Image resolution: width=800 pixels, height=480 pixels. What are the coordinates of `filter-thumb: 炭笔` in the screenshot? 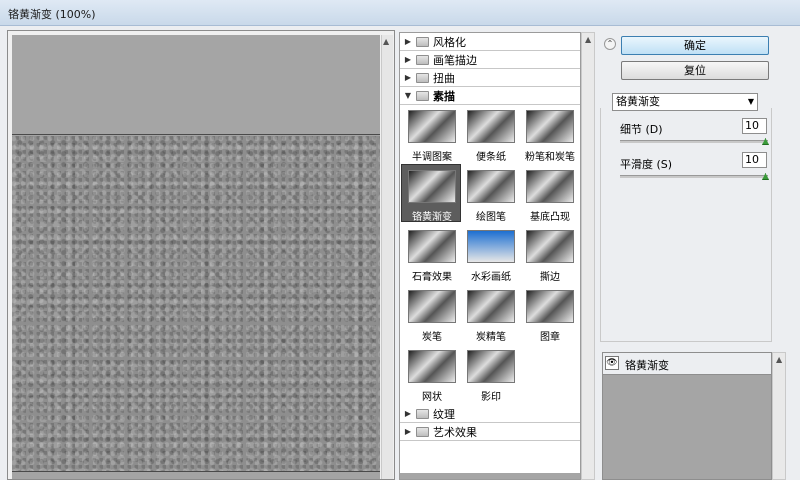 It's located at (432, 315).